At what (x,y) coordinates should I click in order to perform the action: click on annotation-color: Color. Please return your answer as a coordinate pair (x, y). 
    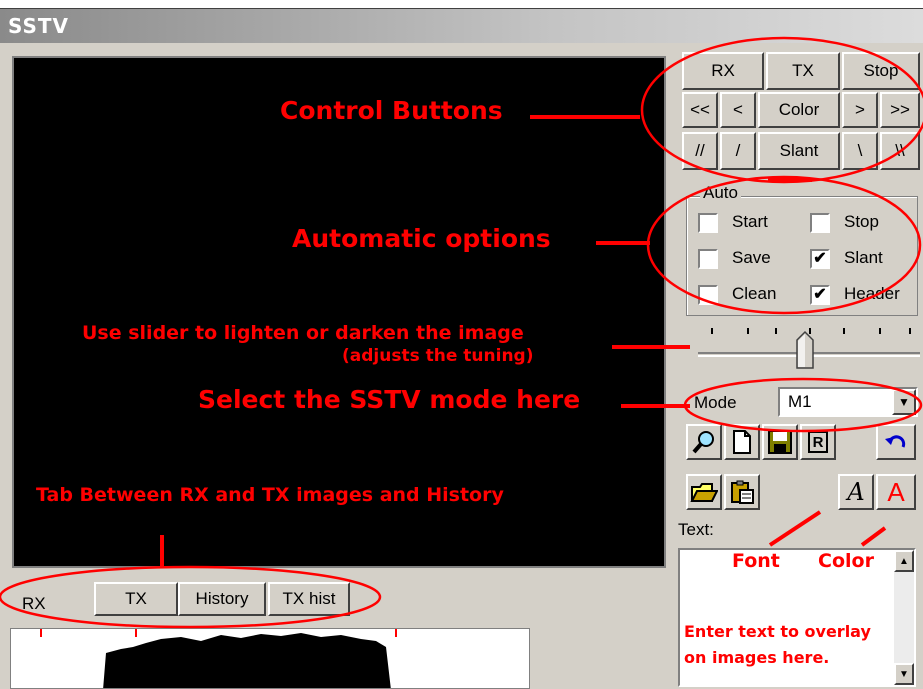
    Looking at the image, I should click on (846, 561).